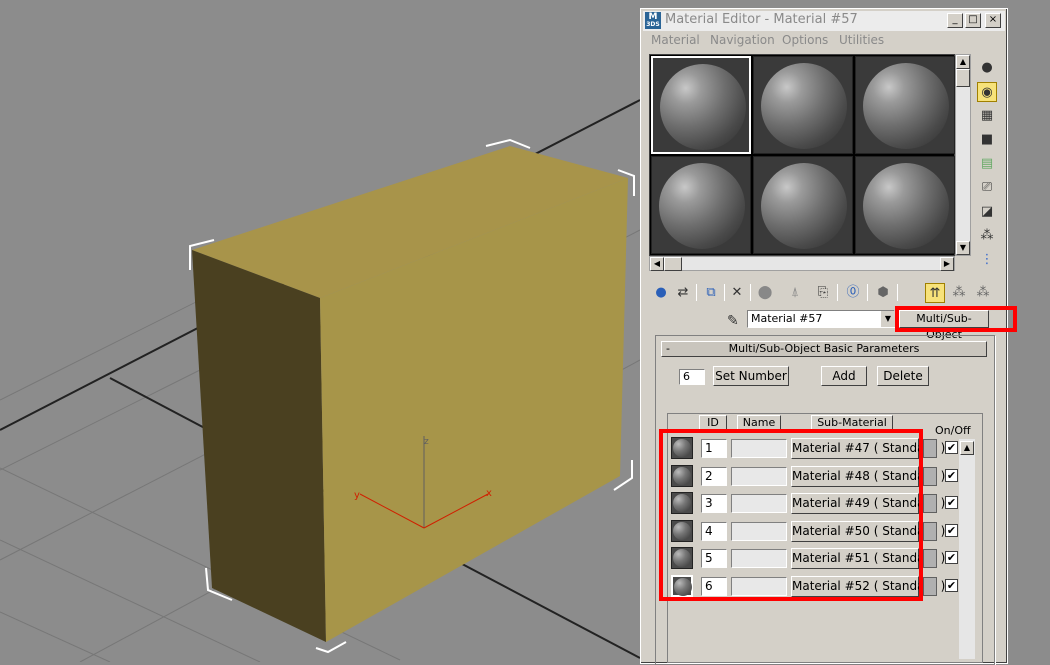 This screenshot has height=665, width=1050. I want to click on material-toolbar: ● ⇄ ⧉ ✕ ⬤ ⍋ ⎘ ⓪ ⬢ ⇈ ⁂ ⁂, so click(823, 292).